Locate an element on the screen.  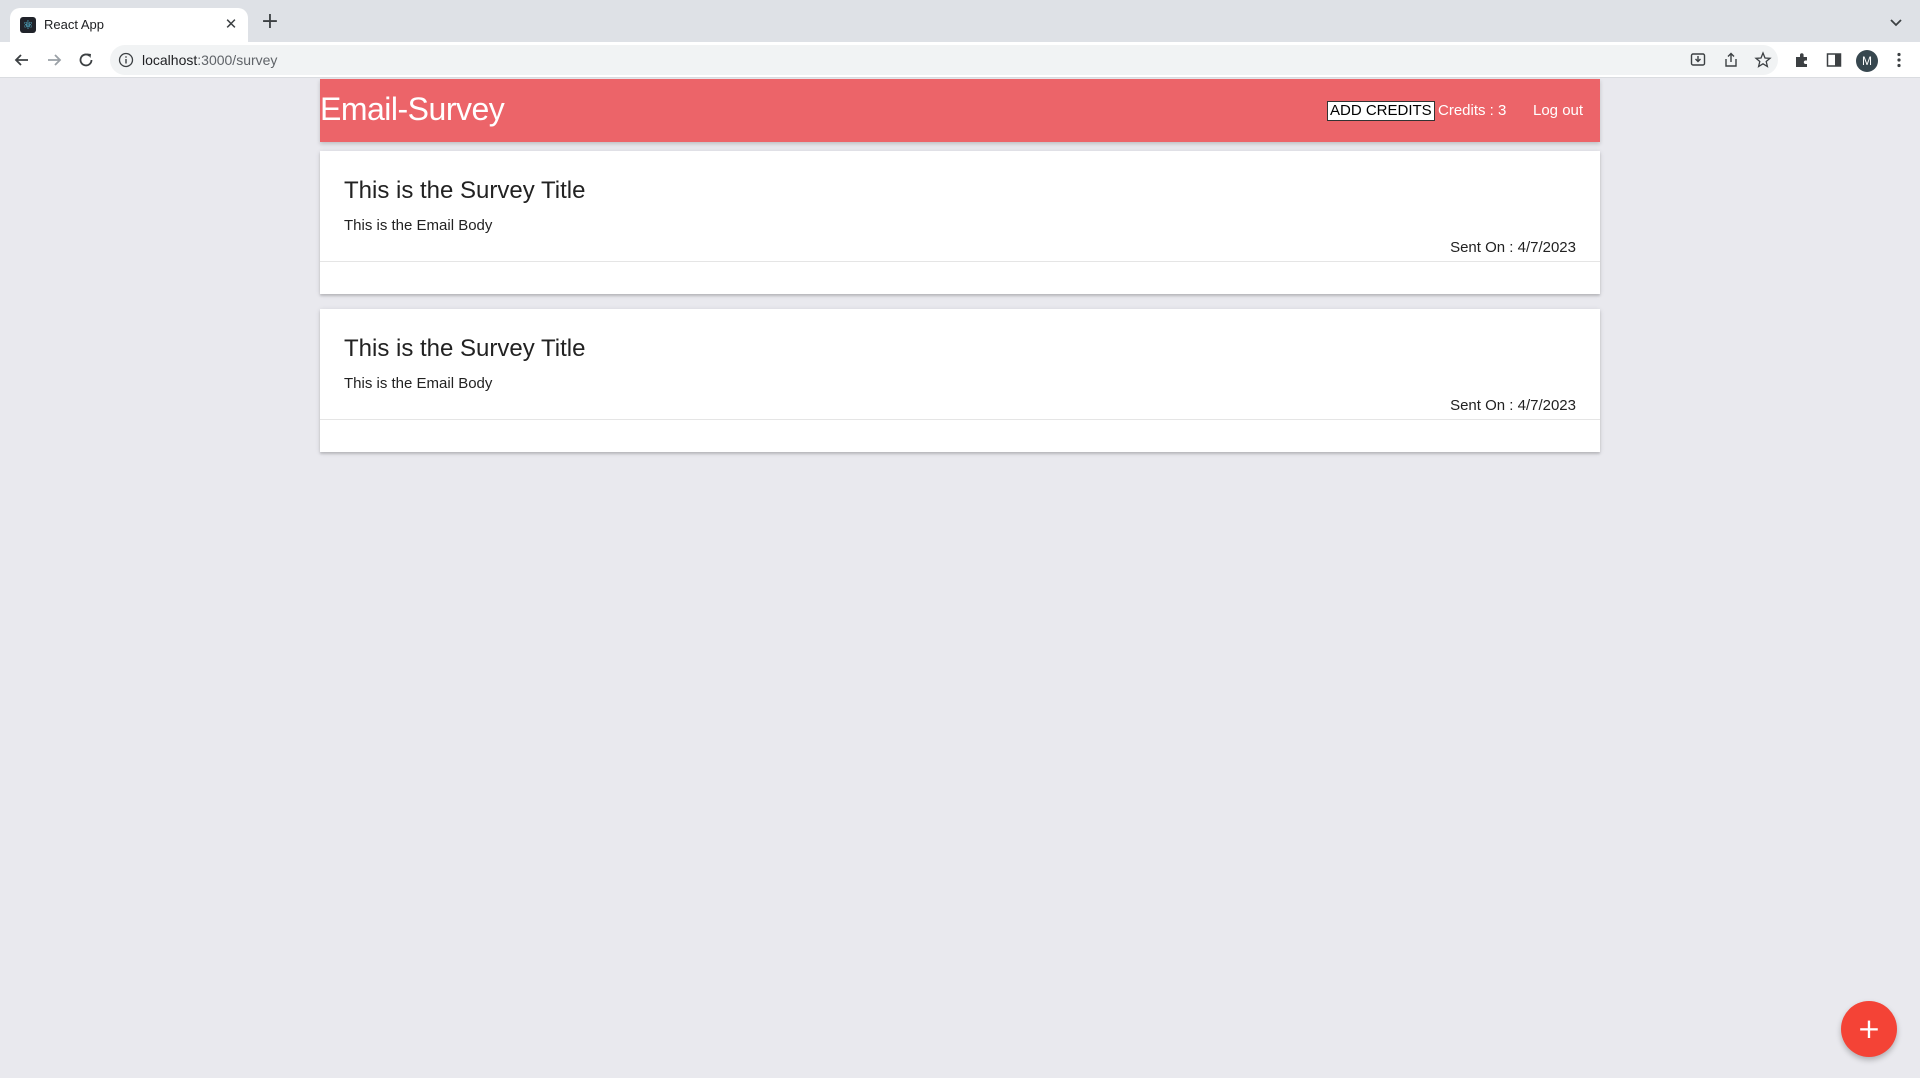
tab-title: React App is located at coordinates (74, 24).